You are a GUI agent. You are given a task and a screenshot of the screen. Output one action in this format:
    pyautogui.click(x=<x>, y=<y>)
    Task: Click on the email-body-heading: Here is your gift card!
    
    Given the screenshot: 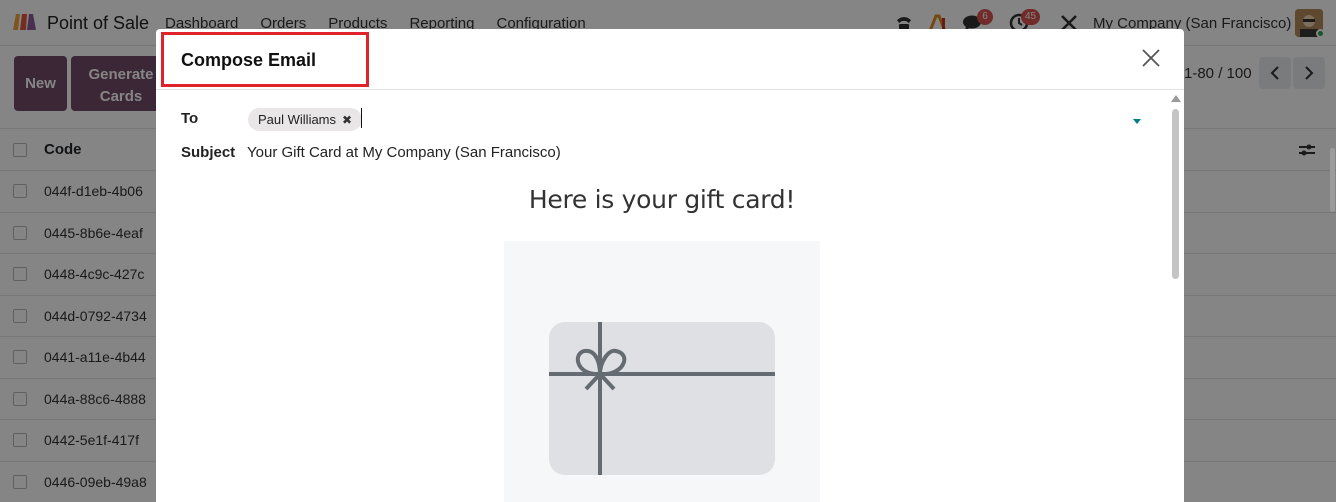 What is the action you would take?
    pyautogui.click(x=662, y=199)
    